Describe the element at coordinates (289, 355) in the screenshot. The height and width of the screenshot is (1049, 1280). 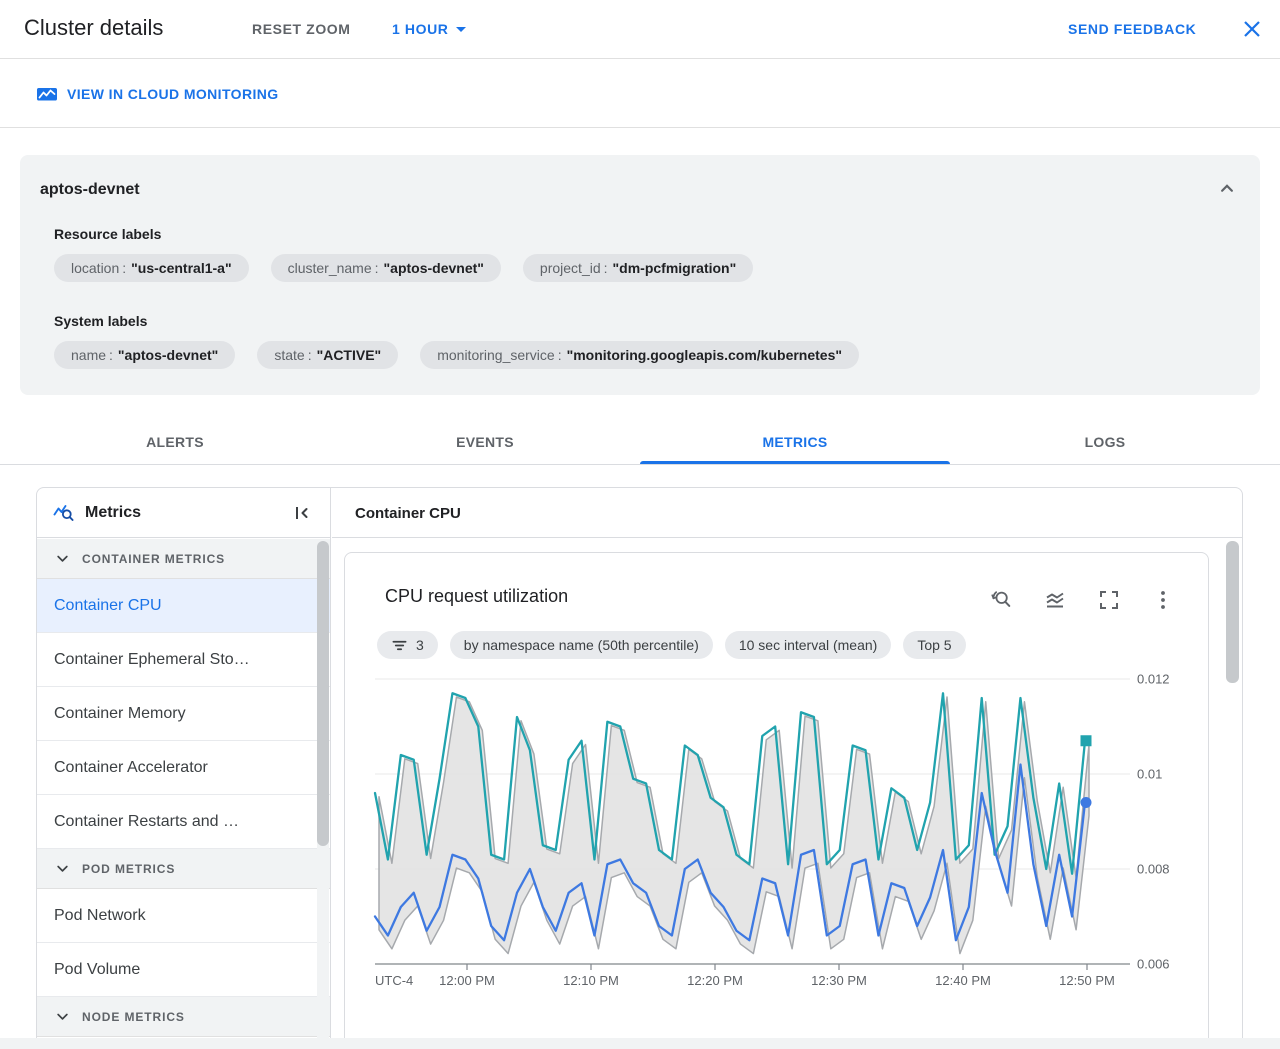
I see `label-key: state` at that location.